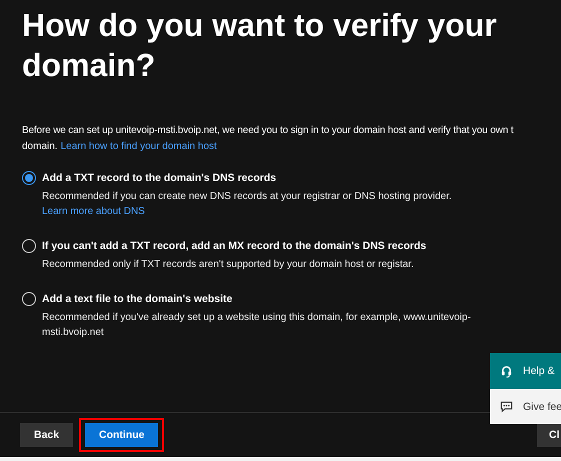 The width and height of the screenshot is (561, 461). Describe the element at coordinates (525, 371) in the screenshot. I see `help-item: Help &` at that location.